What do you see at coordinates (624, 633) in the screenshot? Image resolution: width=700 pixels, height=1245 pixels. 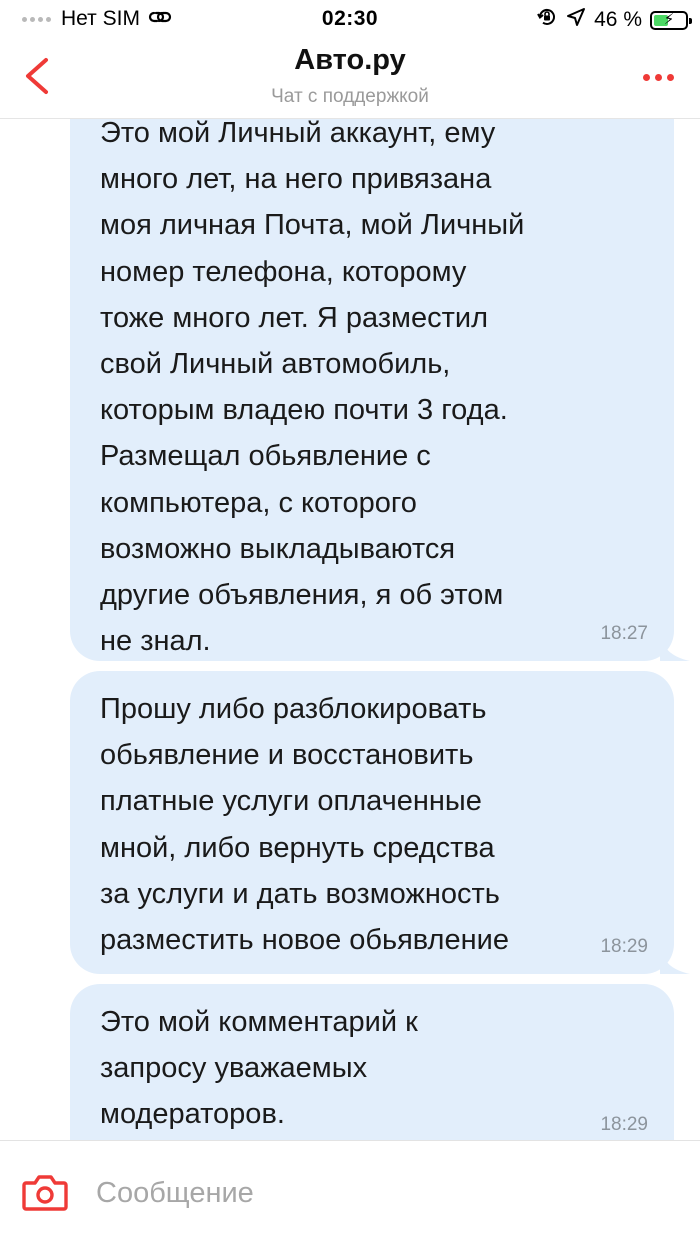 I see `message-time: 18:27` at bounding box center [624, 633].